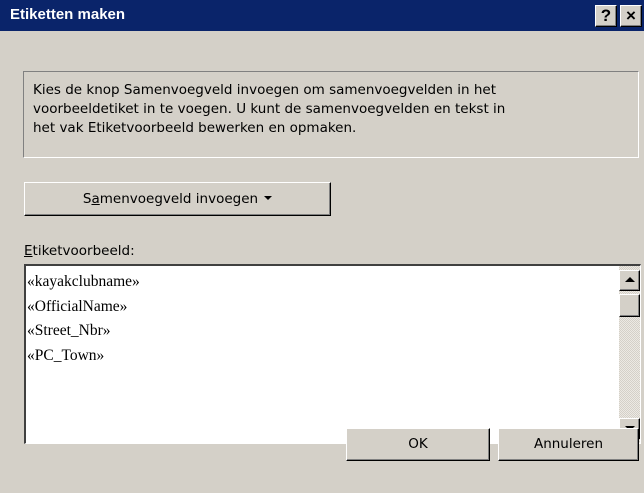 The width and height of the screenshot is (644, 493). Describe the element at coordinates (631, 16) in the screenshot. I see `close-button: ×` at that location.